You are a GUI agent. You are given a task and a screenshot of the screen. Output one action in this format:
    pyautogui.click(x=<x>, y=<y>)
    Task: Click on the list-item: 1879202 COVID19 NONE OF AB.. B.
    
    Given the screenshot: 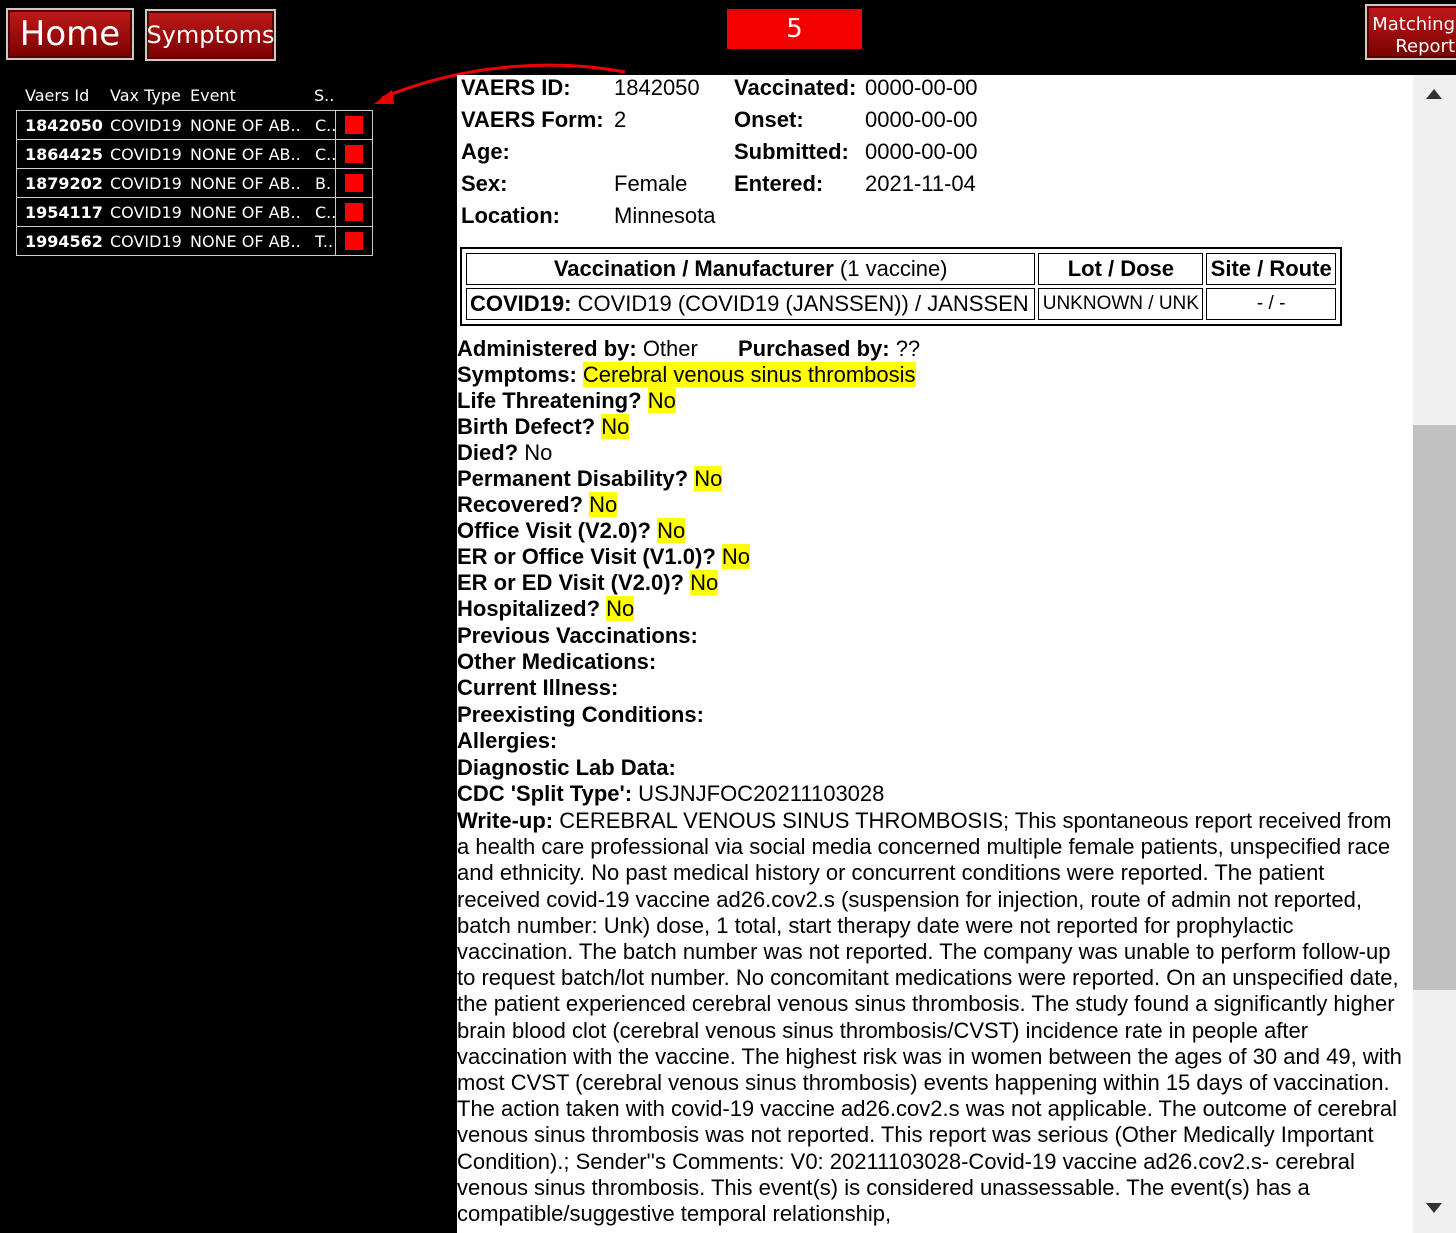 What is the action you would take?
    pyautogui.click(x=194, y=183)
    